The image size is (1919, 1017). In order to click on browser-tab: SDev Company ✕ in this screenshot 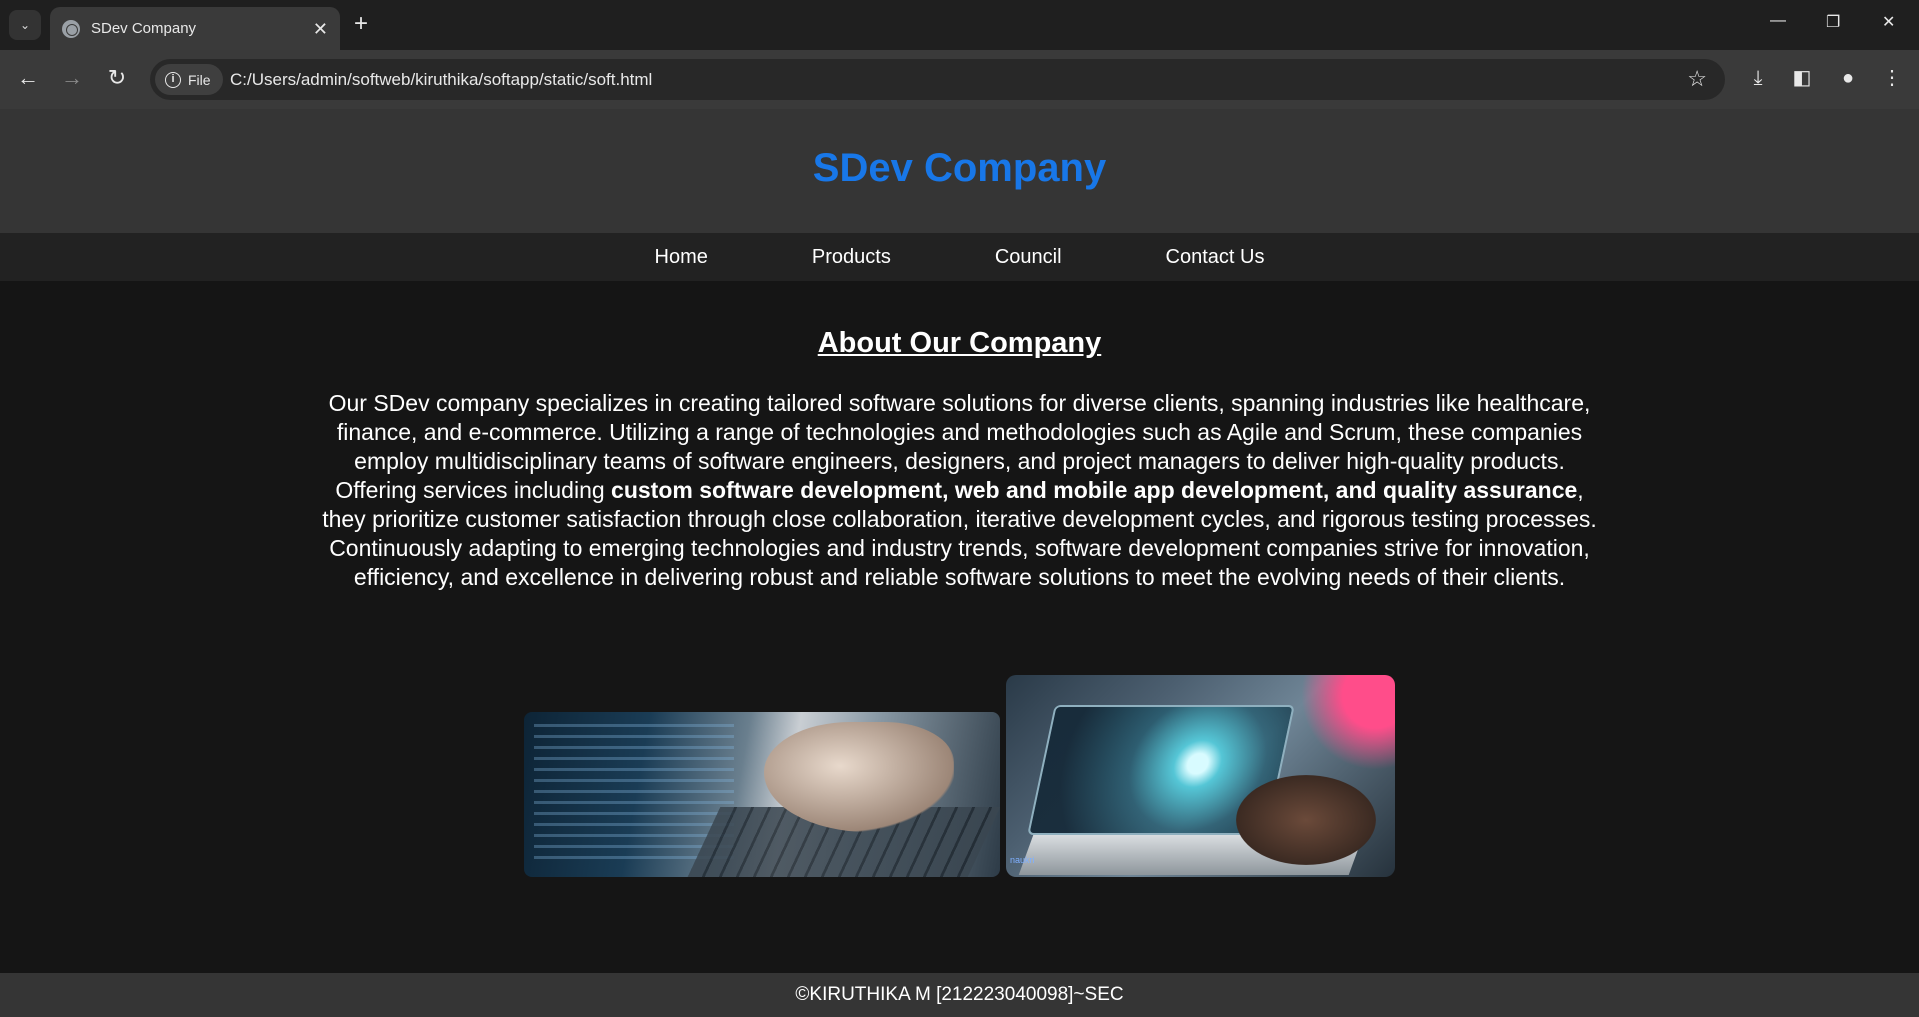, I will do `click(195, 28)`.